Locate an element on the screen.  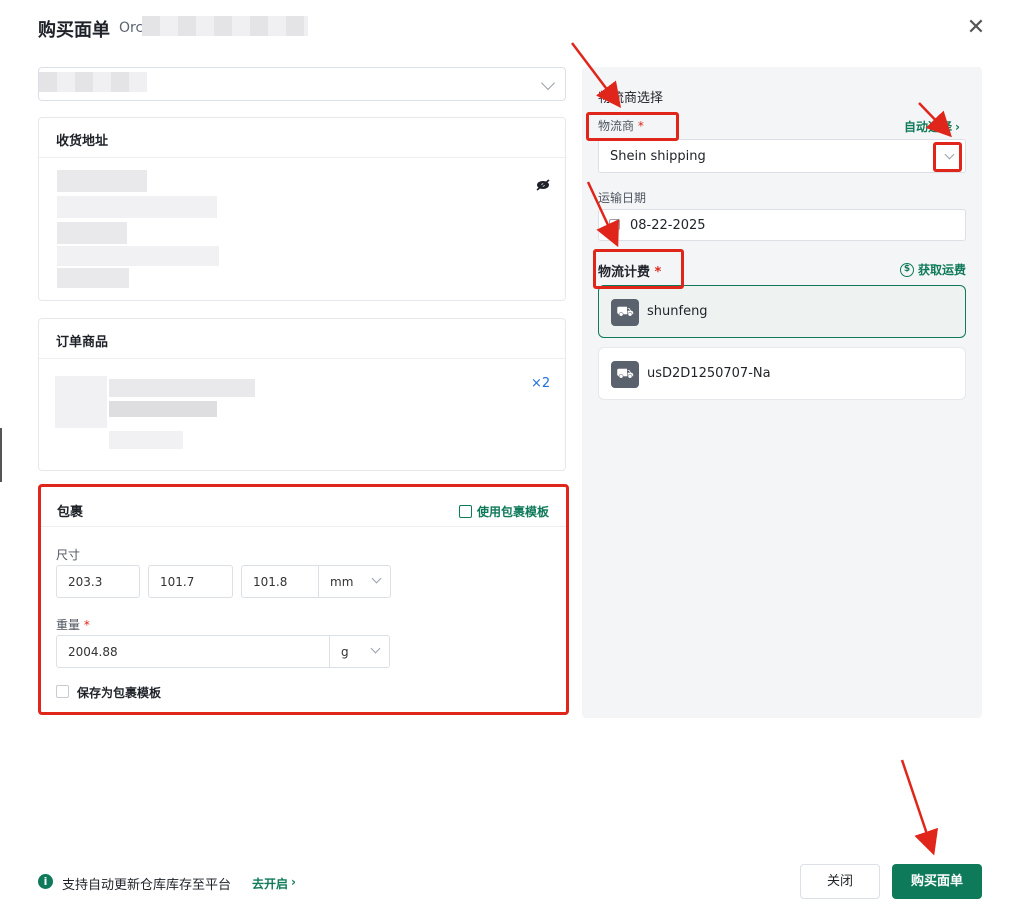
info-icon: i is located at coordinates (45, 881).